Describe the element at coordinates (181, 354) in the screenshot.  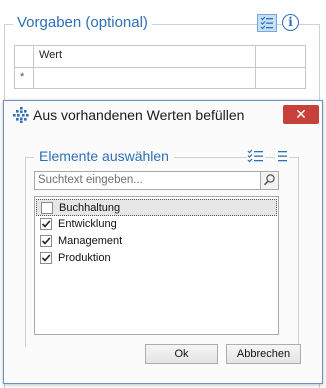
I see `ok-button: Ok` at that location.